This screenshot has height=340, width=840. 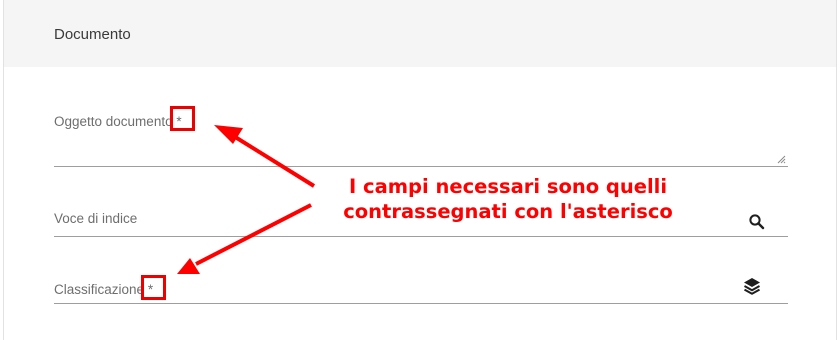 I want to click on callout-line-1: I campi necessari sono quelli, so click(x=508, y=186).